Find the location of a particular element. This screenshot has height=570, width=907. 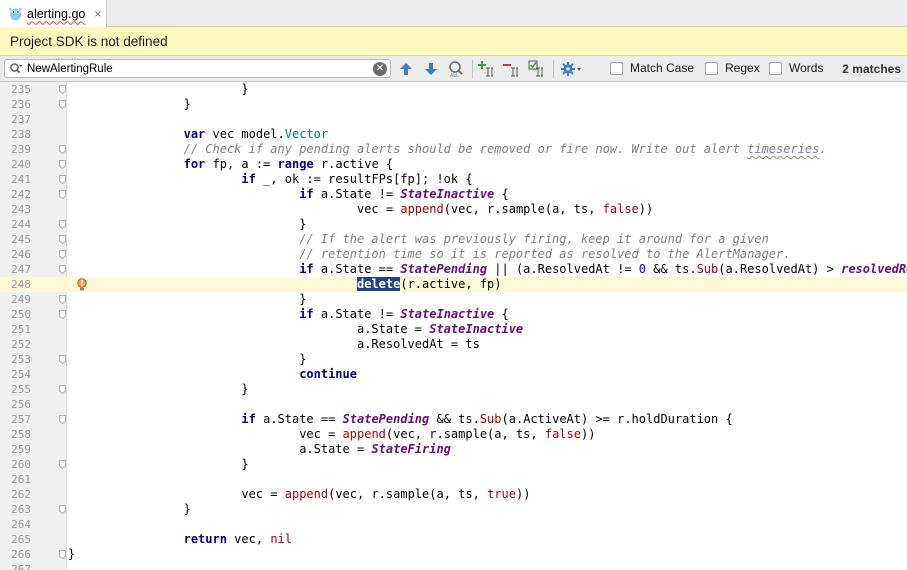

words-checkbox is located at coordinates (775, 68).